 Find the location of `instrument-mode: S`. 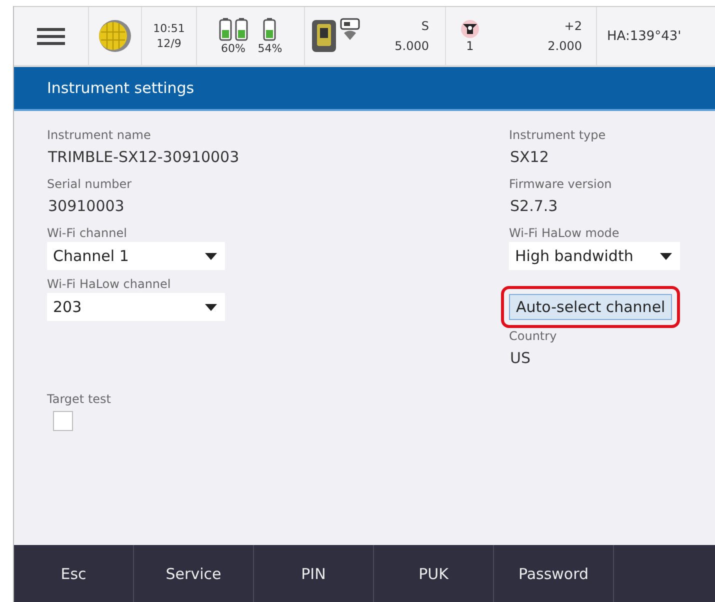

instrument-mode: S is located at coordinates (425, 26).